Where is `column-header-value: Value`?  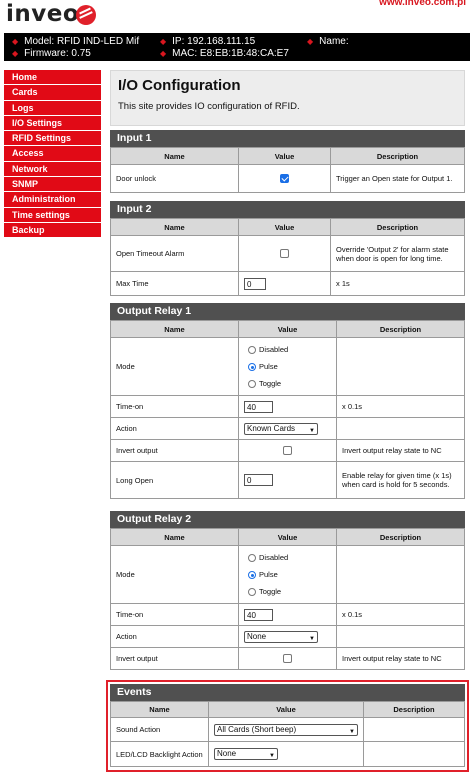
column-header-value: Value is located at coordinates (284, 156).